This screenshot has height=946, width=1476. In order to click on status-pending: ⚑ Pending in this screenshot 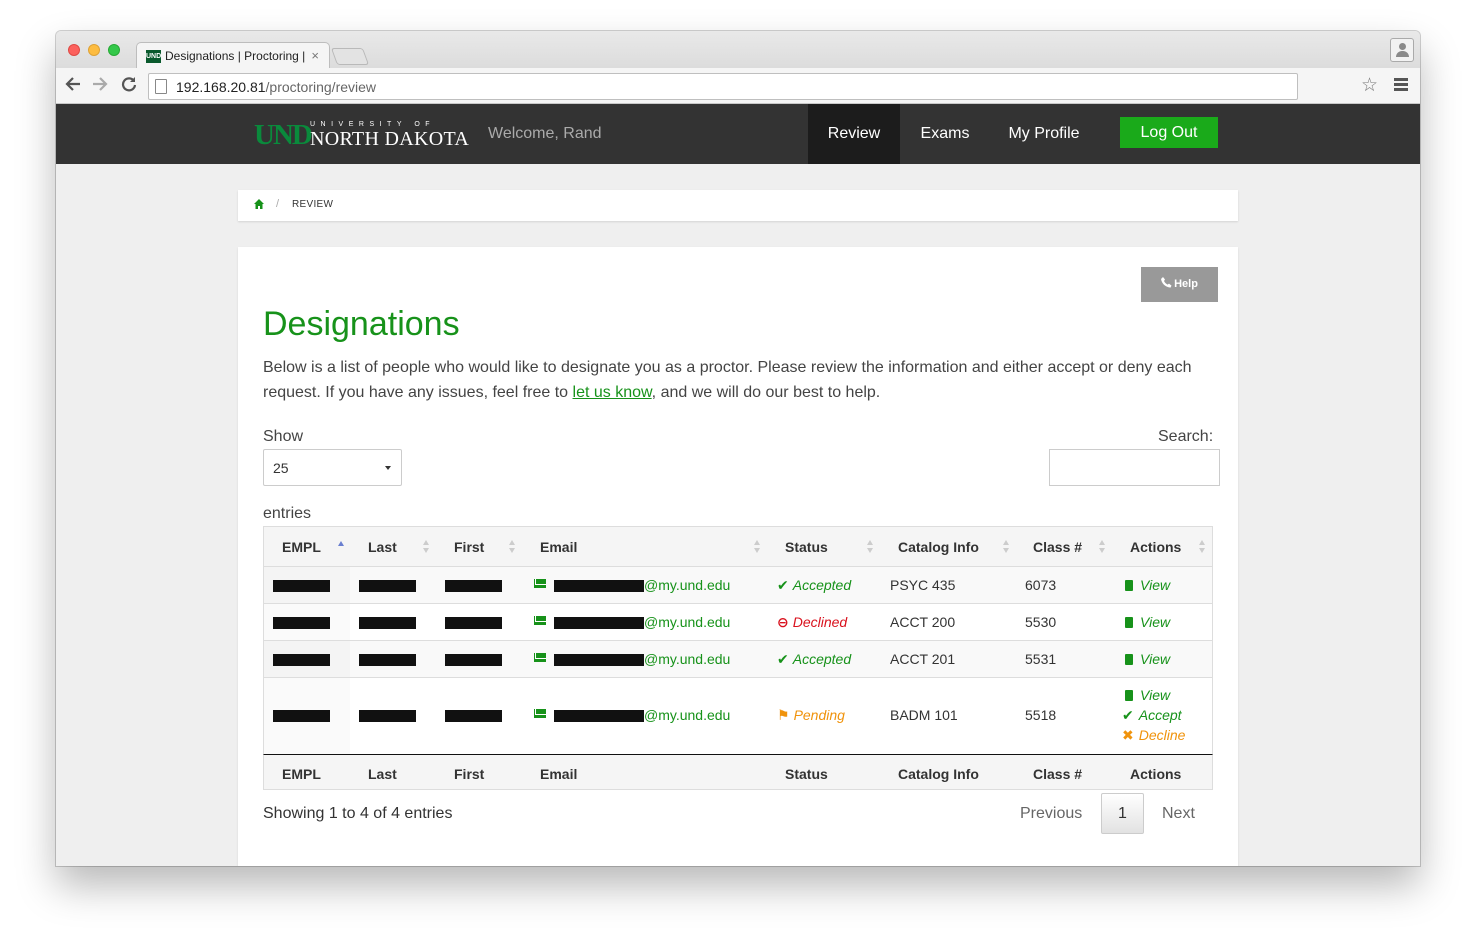, I will do `click(811, 715)`.